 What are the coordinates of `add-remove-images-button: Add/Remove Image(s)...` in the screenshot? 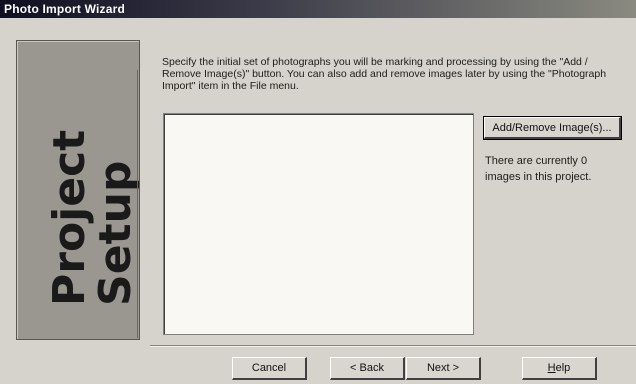 It's located at (552, 128).